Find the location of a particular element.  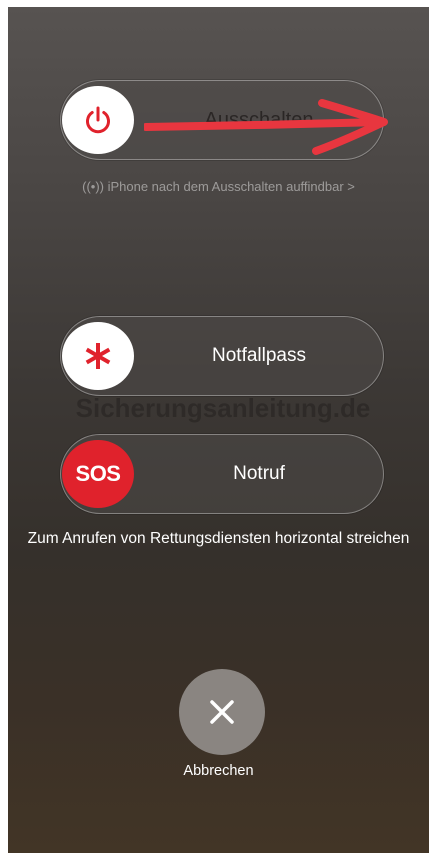

close-icon is located at coordinates (222, 712).